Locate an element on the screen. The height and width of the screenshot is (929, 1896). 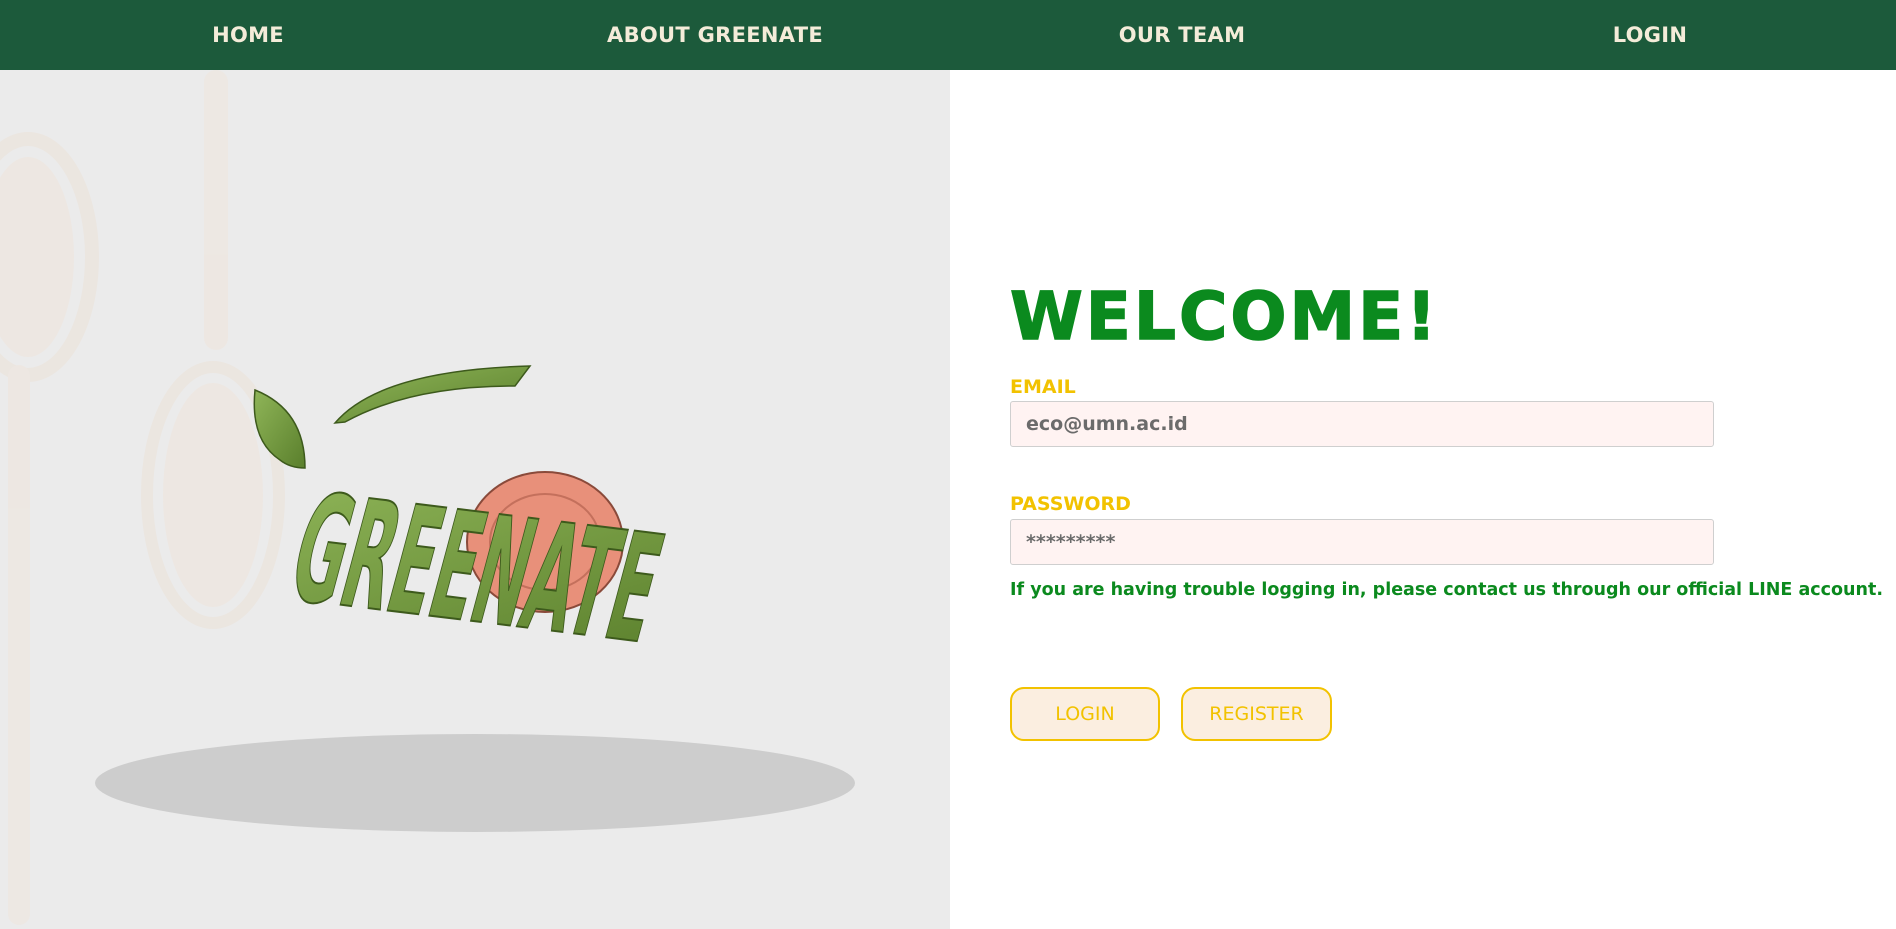
logo-shadow is located at coordinates (475, 783).